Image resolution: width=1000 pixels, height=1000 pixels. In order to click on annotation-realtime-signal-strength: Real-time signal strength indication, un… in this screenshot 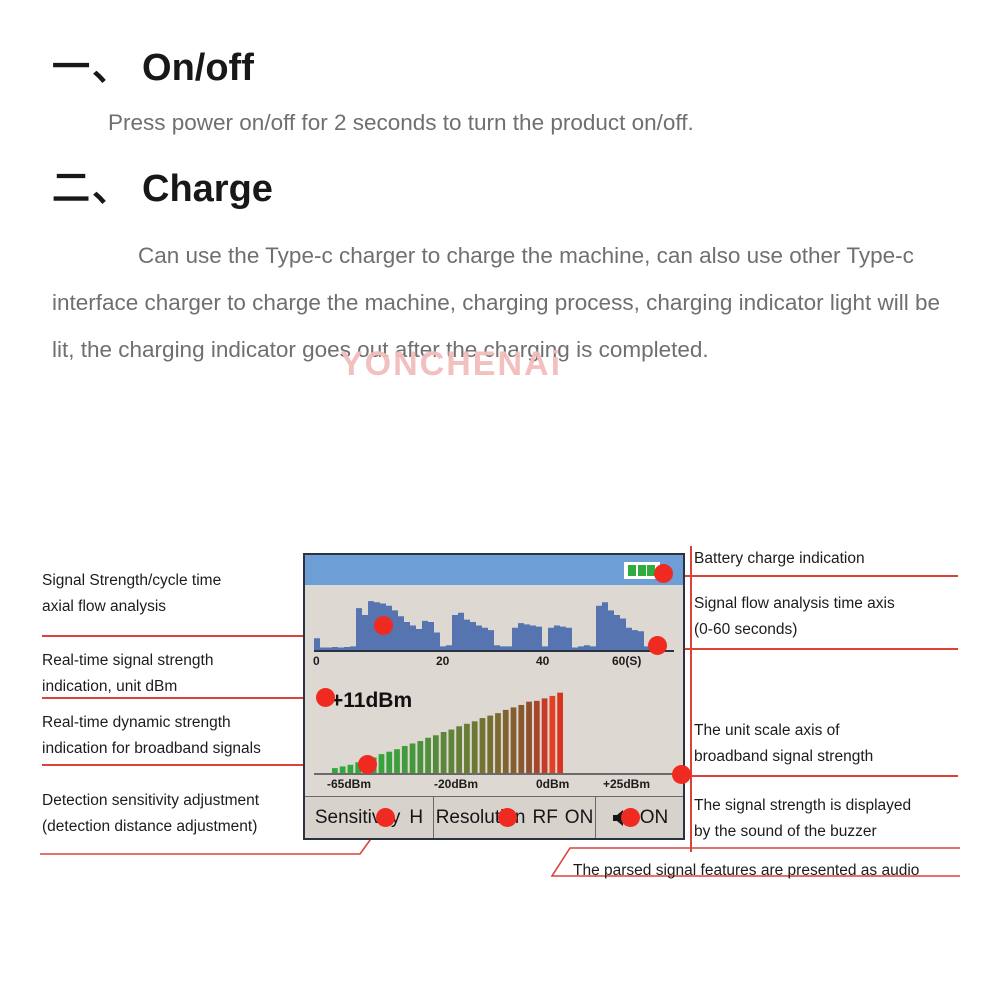, I will do `click(127, 674)`.